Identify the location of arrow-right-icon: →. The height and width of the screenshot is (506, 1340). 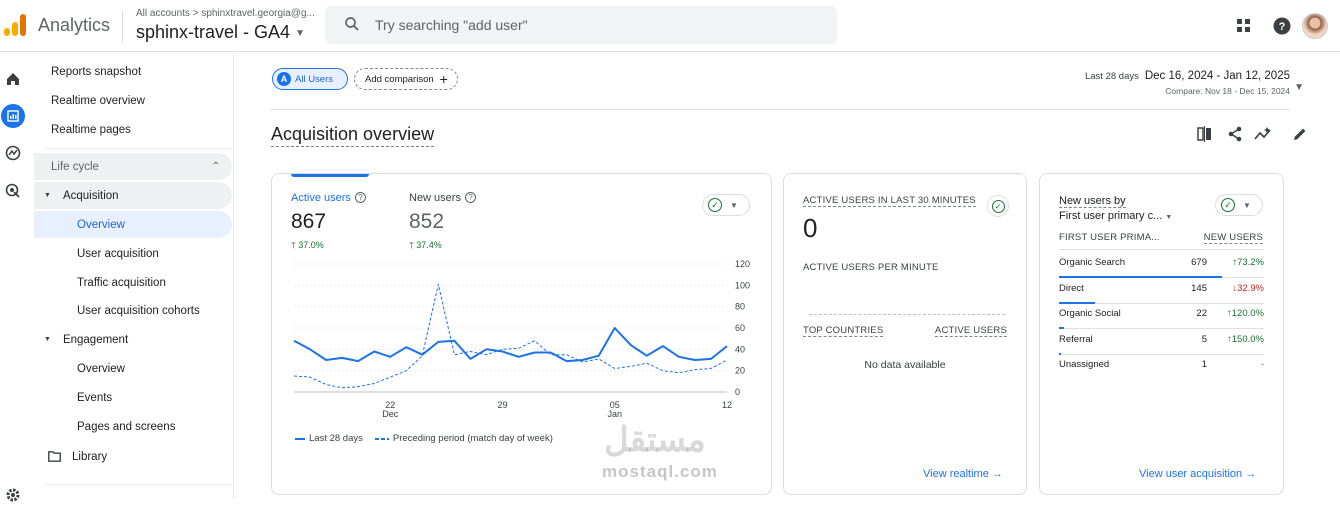
(997, 474).